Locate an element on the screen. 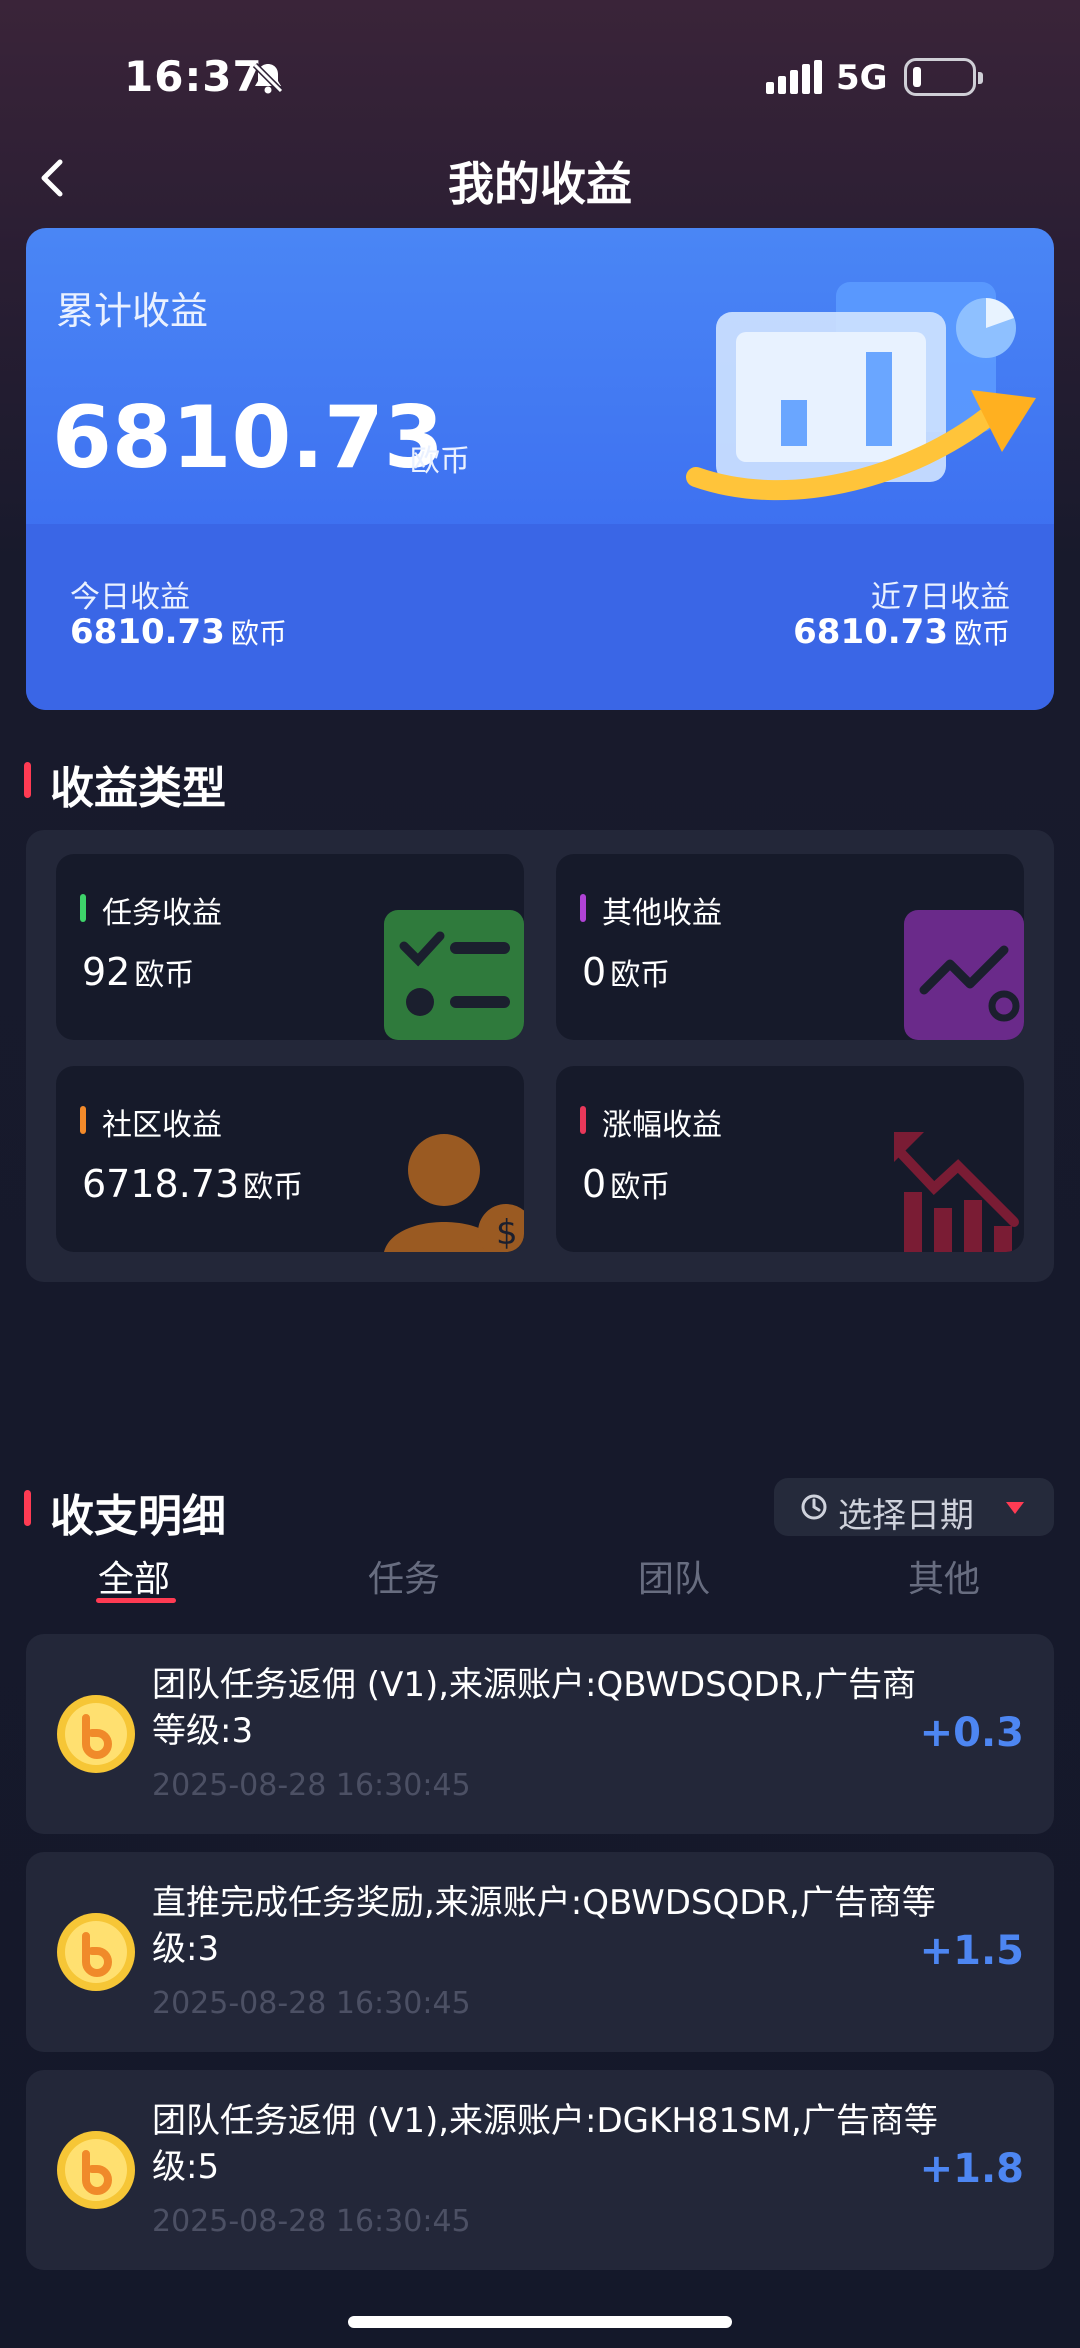 The height and width of the screenshot is (2348, 1080). income-type-community: 社区收益 6718.73 欧币 $ is located at coordinates (290, 1159).